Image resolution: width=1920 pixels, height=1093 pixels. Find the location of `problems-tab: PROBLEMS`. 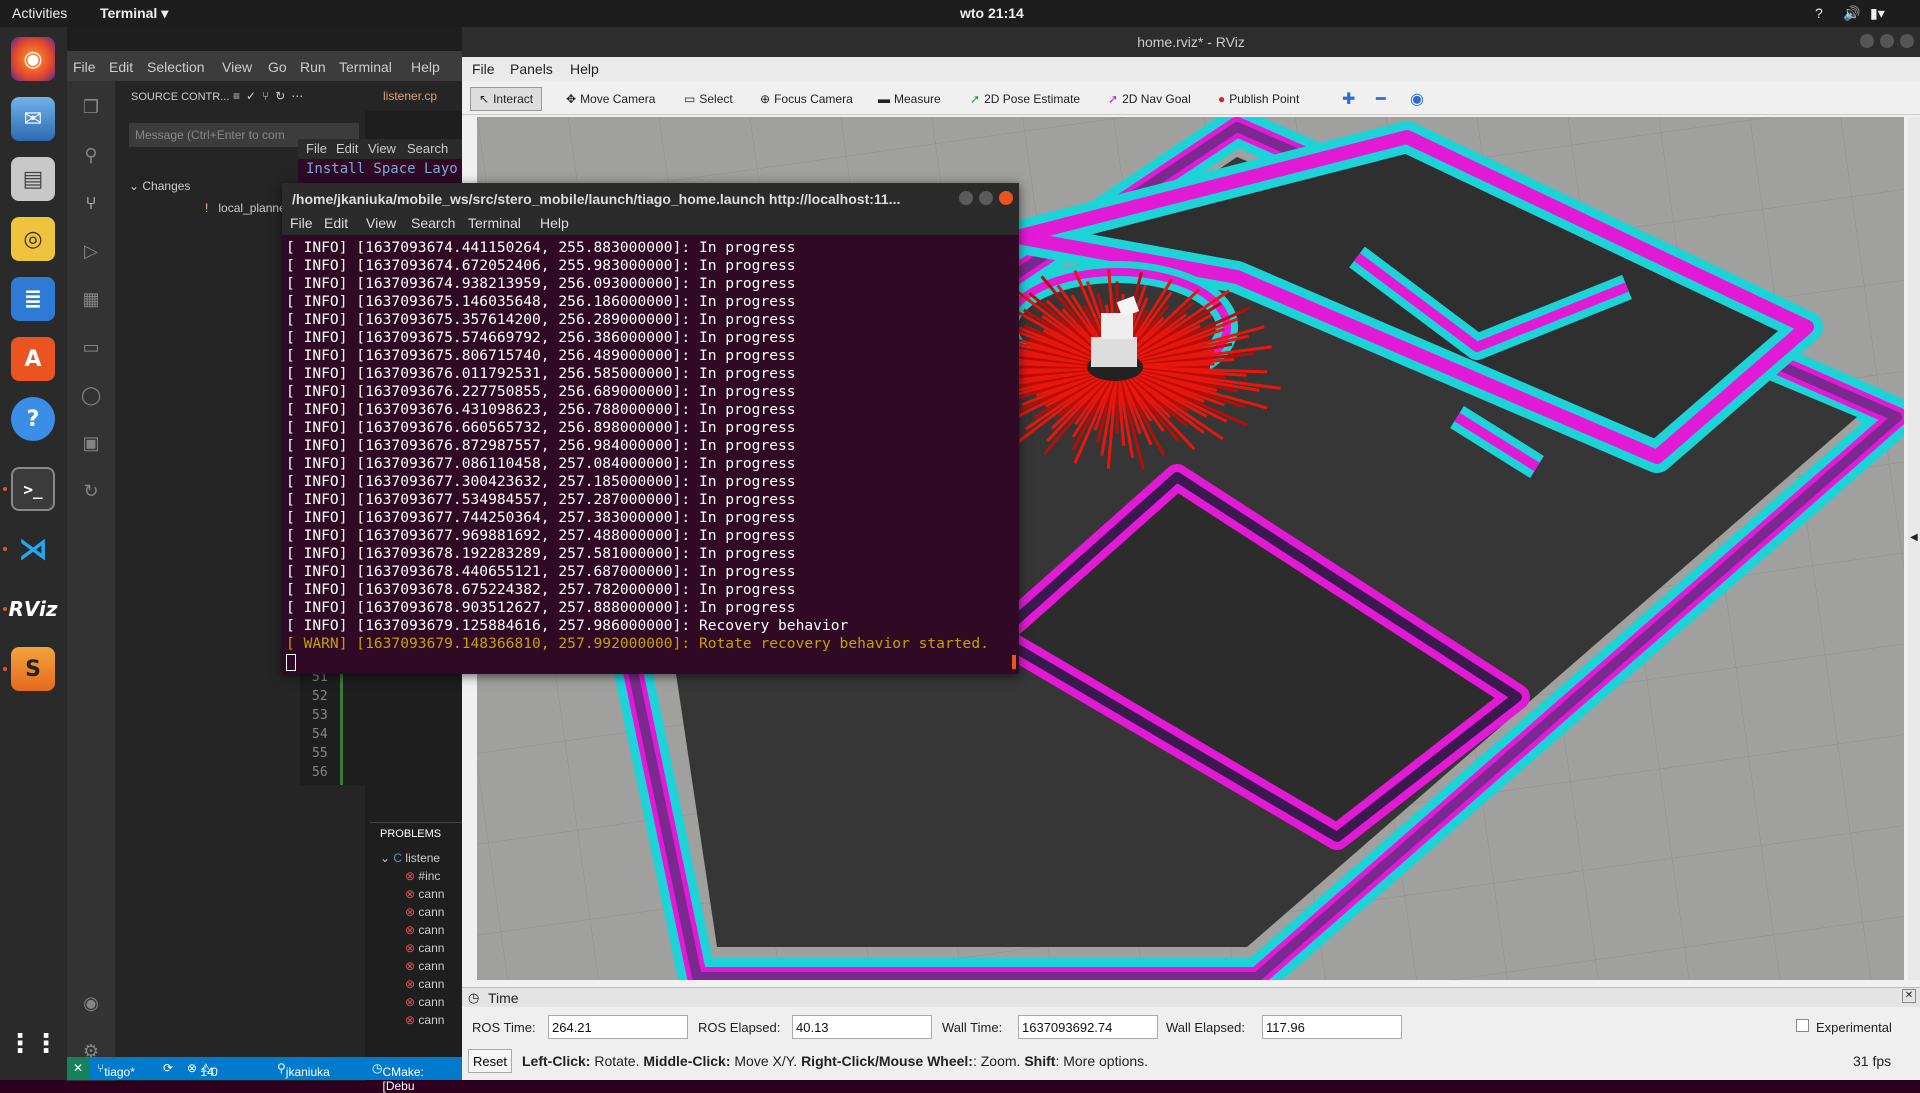

problems-tab: PROBLEMS is located at coordinates (410, 834).